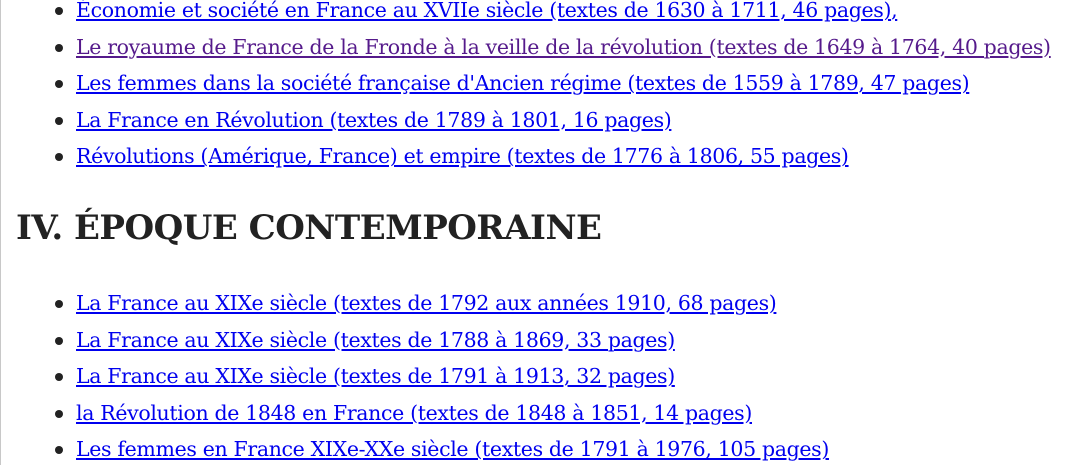  What do you see at coordinates (309, 228) in the screenshot?
I see `section-heading-contemporary-era: IV. ÉPOQUE CONTEMPORAINE` at bounding box center [309, 228].